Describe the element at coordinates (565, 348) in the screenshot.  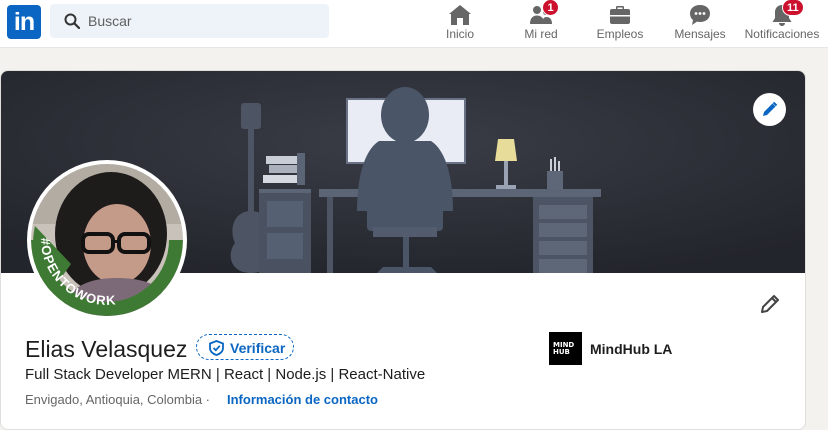
I see `company-logo: MIND HUB` at that location.